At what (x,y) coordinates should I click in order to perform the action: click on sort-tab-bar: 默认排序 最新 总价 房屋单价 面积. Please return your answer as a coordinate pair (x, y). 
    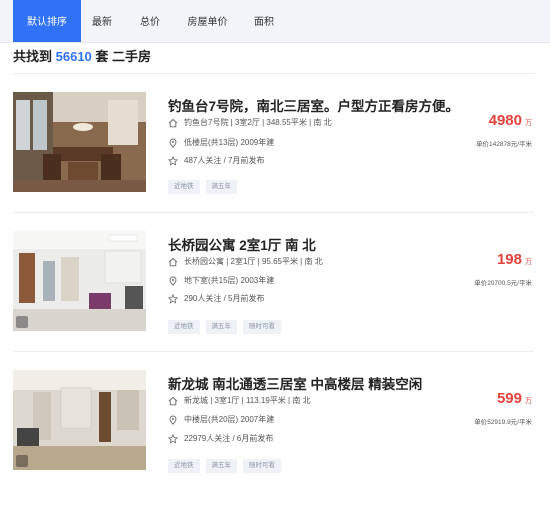
    Looking at the image, I should click on (275, 21).